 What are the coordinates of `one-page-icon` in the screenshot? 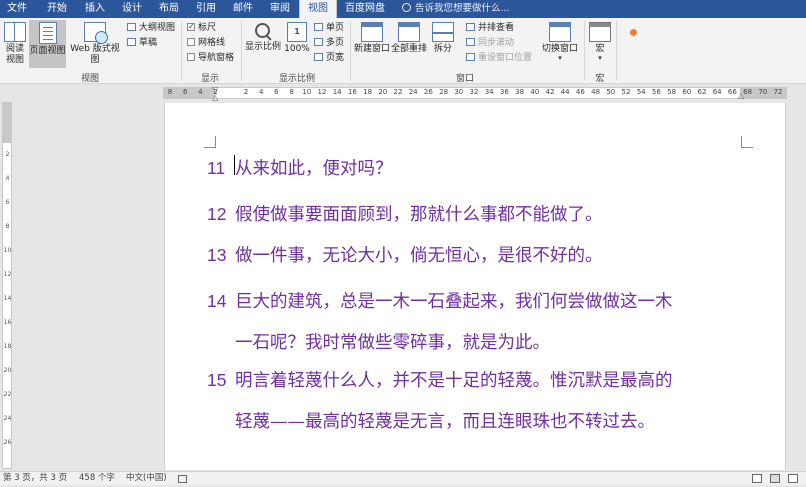 It's located at (318, 27).